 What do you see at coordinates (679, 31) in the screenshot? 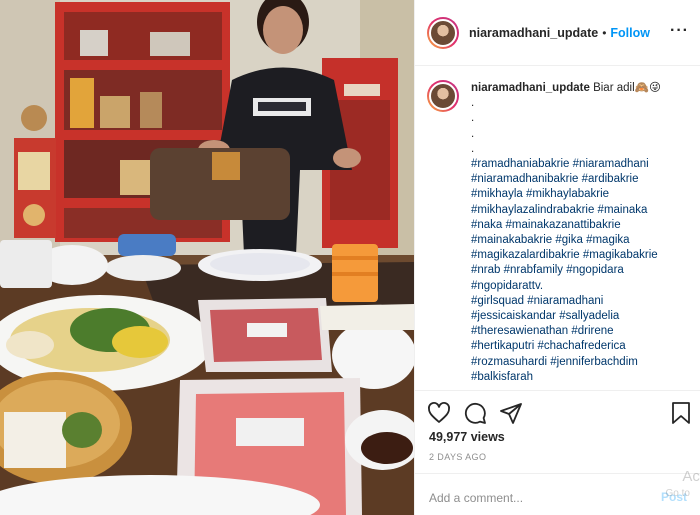
I see `more-options-icon: ···` at bounding box center [679, 31].